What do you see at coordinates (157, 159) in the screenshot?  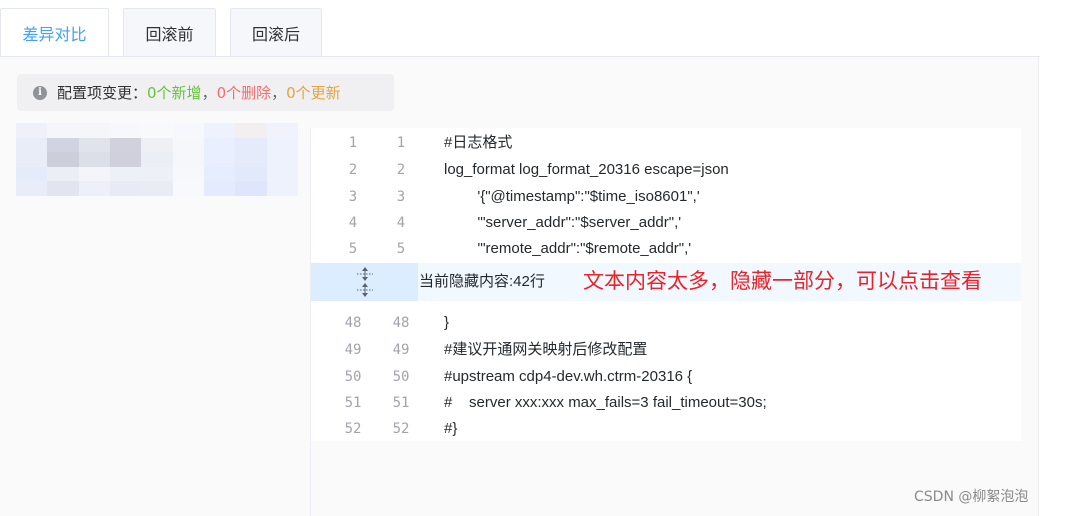 I see `blurred-content` at bounding box center [157, 159].